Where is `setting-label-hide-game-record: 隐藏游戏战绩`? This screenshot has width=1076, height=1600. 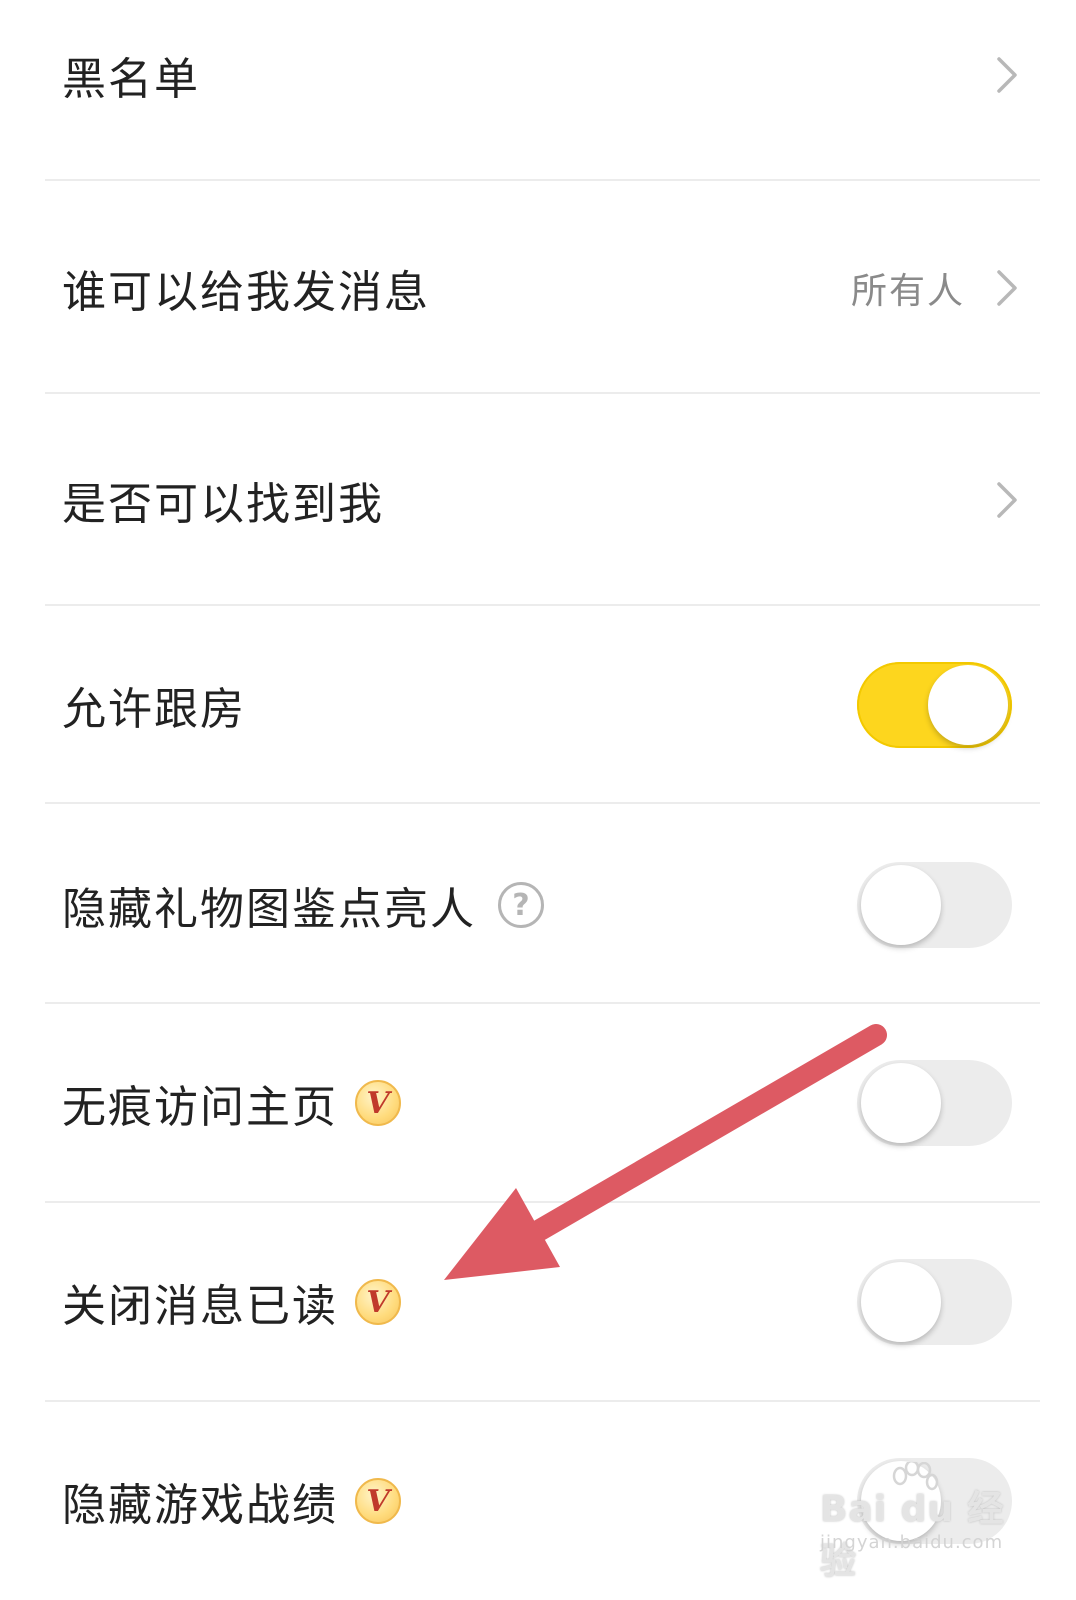 setting-label-hide-game-record: 隐藏游戏战绩 is located at coordinates (200, 1505).